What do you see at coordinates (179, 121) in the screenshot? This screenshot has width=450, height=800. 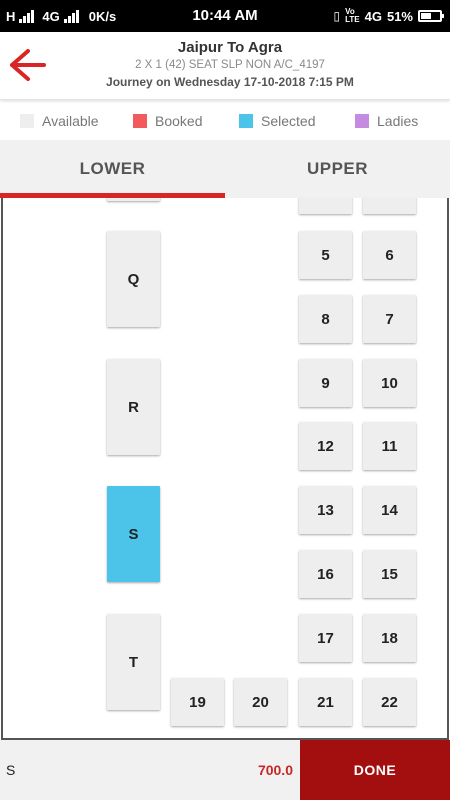 I see `legend-label-booked: Booked` at bounding box center [179, 121].